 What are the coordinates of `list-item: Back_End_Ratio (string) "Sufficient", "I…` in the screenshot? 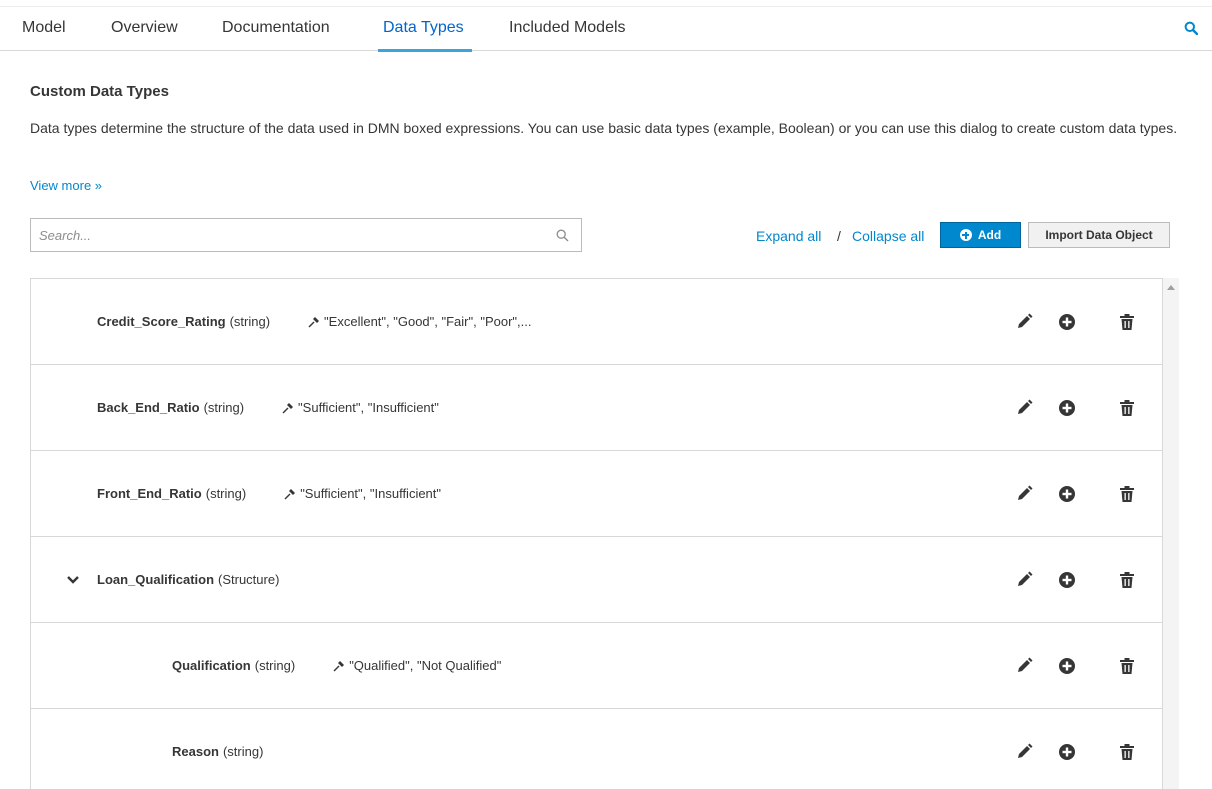 It's located at (596, 408).